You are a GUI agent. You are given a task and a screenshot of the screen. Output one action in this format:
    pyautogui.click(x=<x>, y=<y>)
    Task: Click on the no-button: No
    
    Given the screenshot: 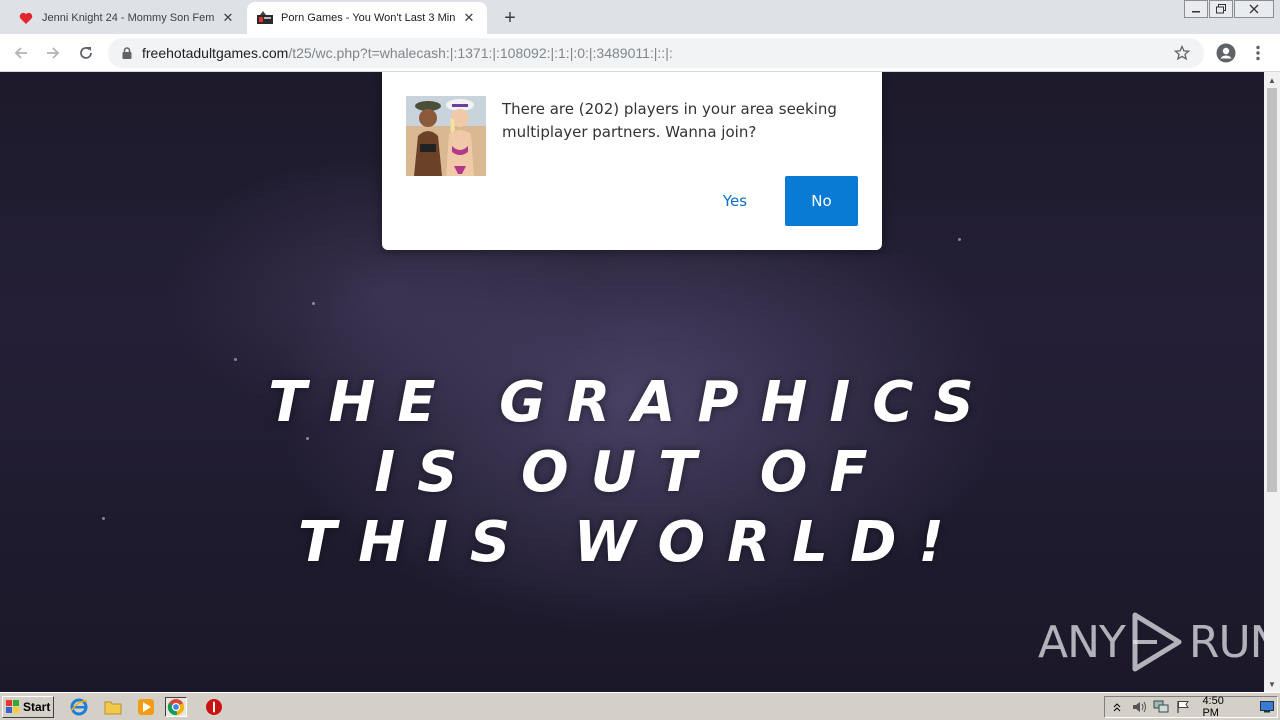 What is the action you would take?
    pyautogui.click(x=821, y=201)
    